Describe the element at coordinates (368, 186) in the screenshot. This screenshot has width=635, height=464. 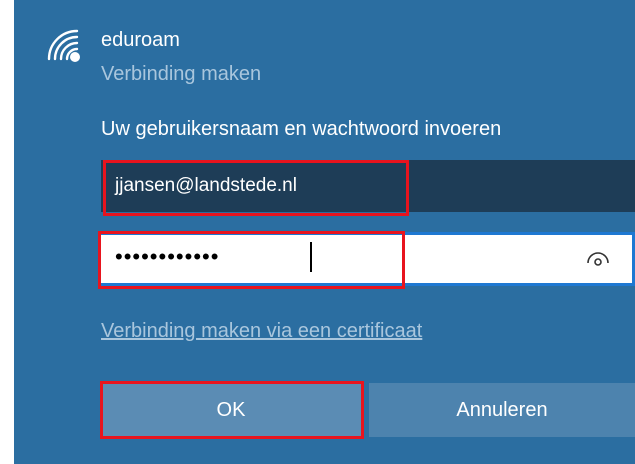
I see `username-input: jjansen@landstede.nl` at that location.